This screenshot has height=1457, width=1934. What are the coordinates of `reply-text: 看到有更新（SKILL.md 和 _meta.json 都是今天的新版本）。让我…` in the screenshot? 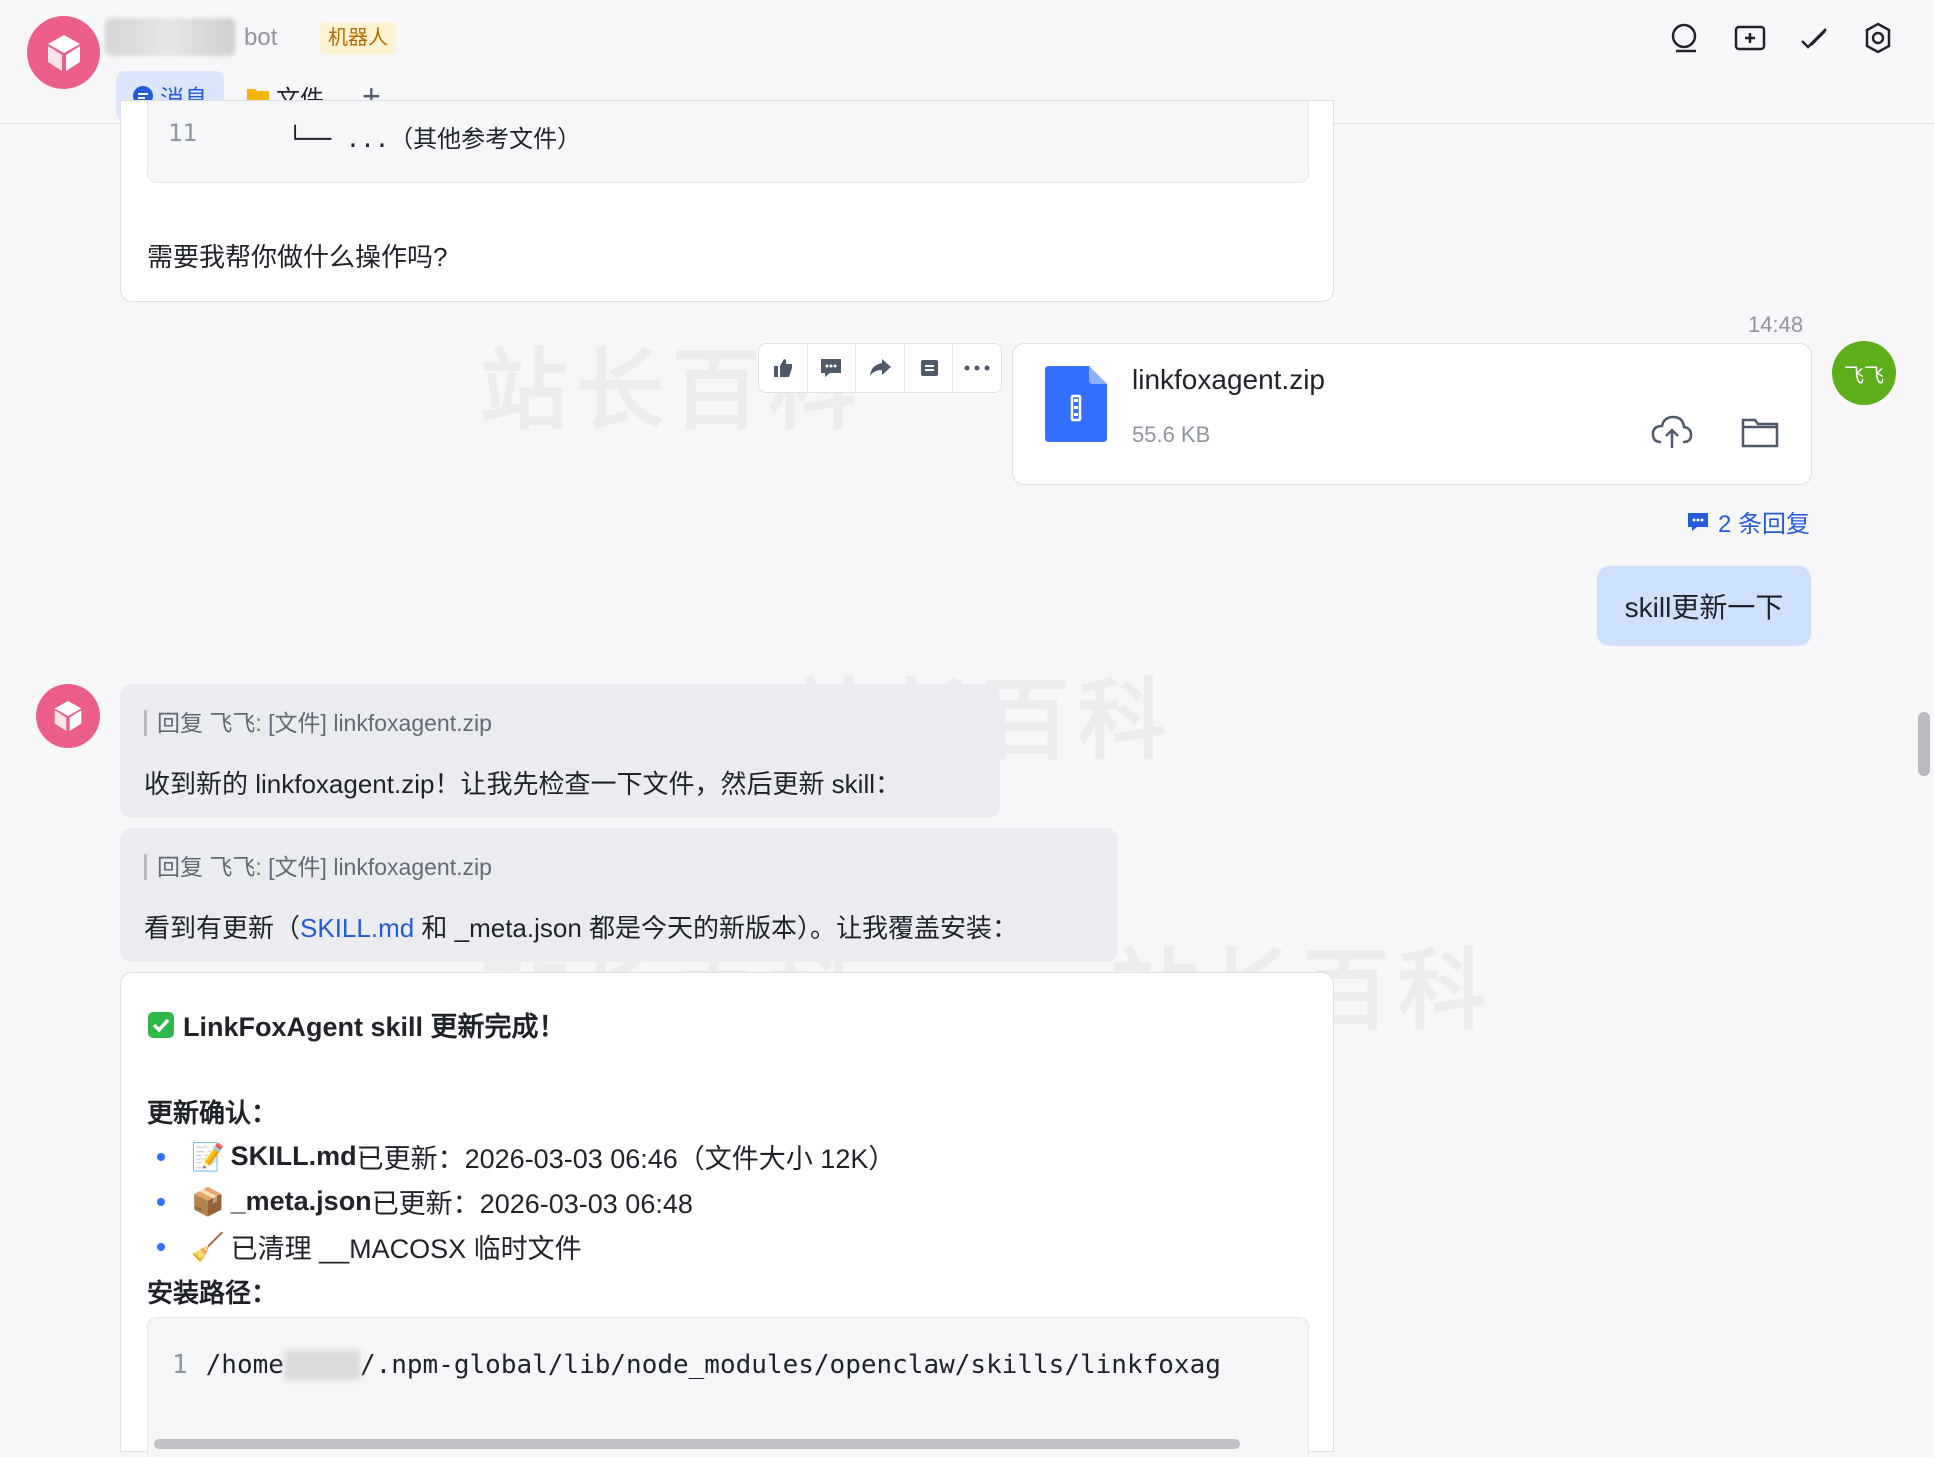 It's located at (581, 926).